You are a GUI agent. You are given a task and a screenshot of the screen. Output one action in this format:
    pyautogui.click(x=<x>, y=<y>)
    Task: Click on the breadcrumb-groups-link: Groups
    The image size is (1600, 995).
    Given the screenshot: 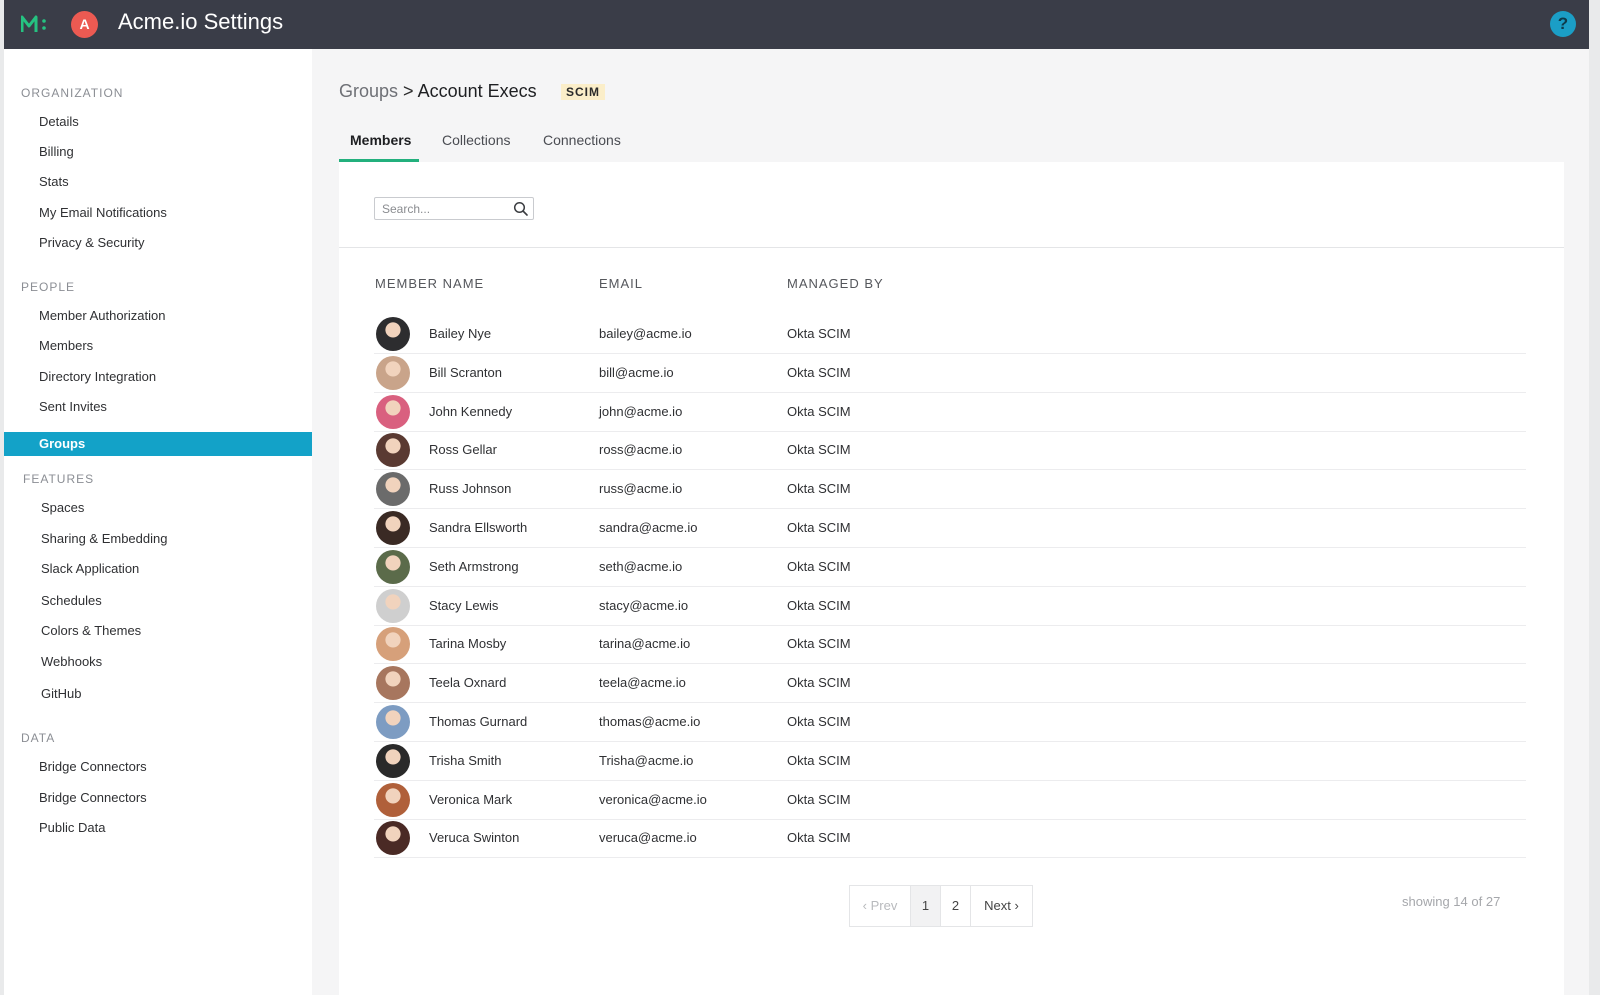 What is the action you would take?
    pyautogui.click(x=368, y=91)
    